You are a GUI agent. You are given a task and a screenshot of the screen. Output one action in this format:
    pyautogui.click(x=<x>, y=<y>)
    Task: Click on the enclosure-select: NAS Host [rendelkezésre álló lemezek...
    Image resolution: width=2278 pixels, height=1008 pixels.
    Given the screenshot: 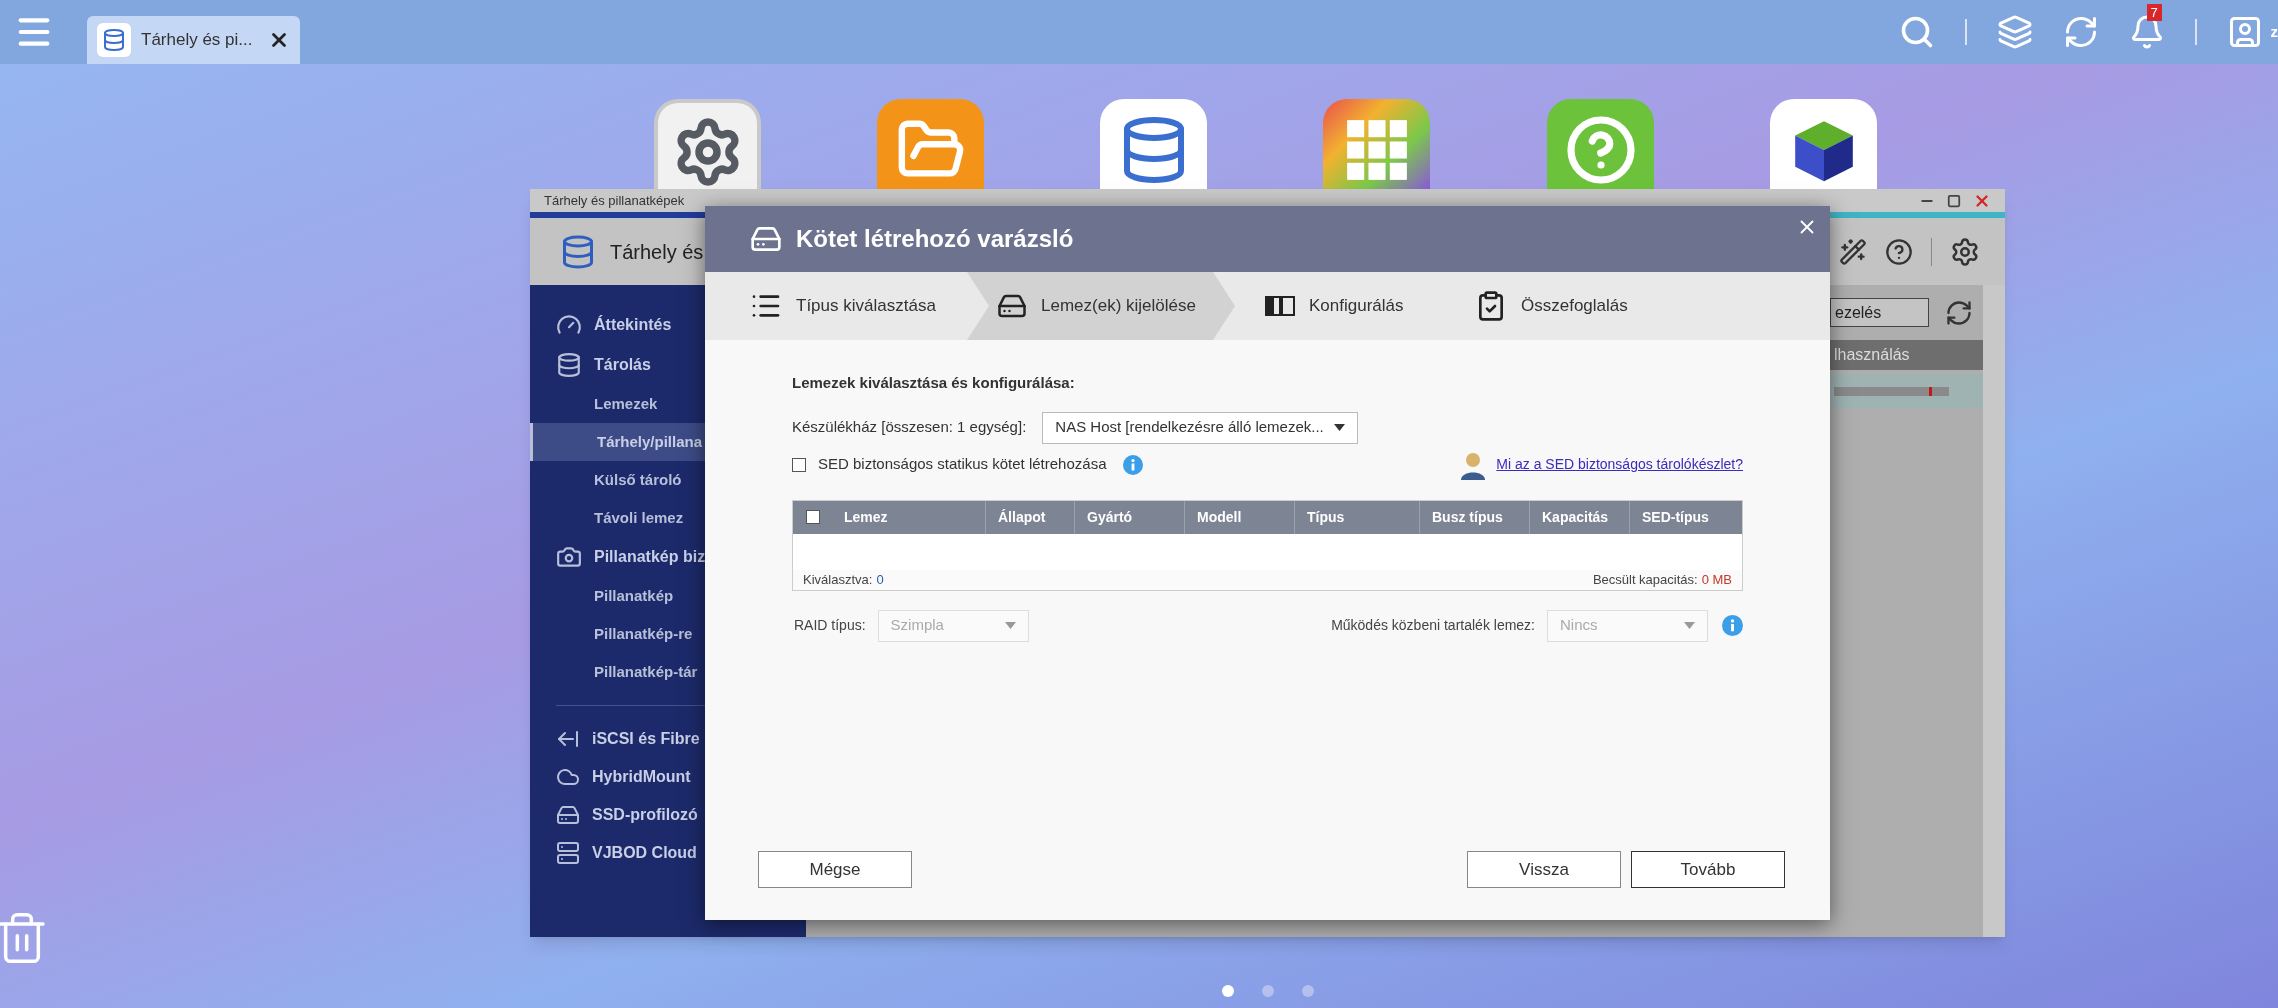 What is the action you would take?
    pyautogui.click(x=1200, y=427)
    